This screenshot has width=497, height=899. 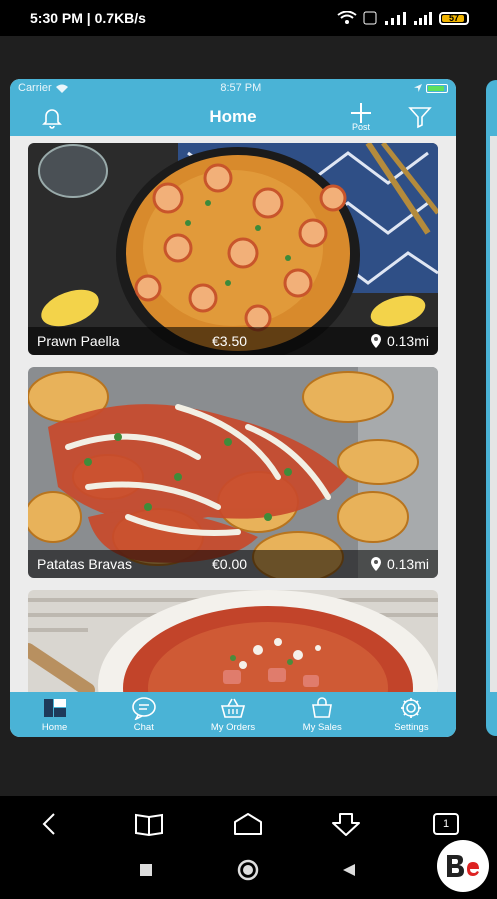 I want to click on circle-icon, so click(x=248, y=870).